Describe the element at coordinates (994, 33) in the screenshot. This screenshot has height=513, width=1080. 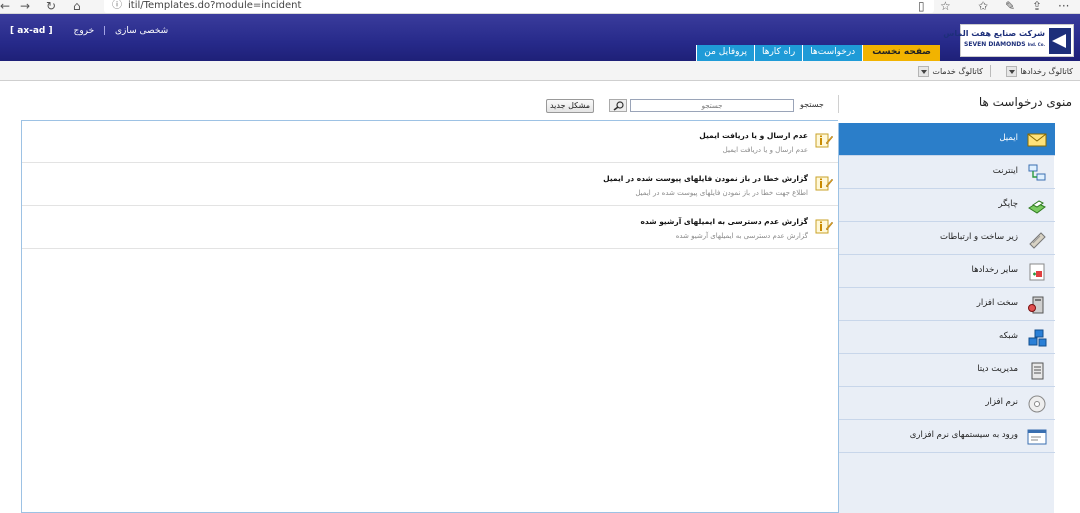
I see `logo-text-fa: شرکت صنایع هفت الماس` at that location.